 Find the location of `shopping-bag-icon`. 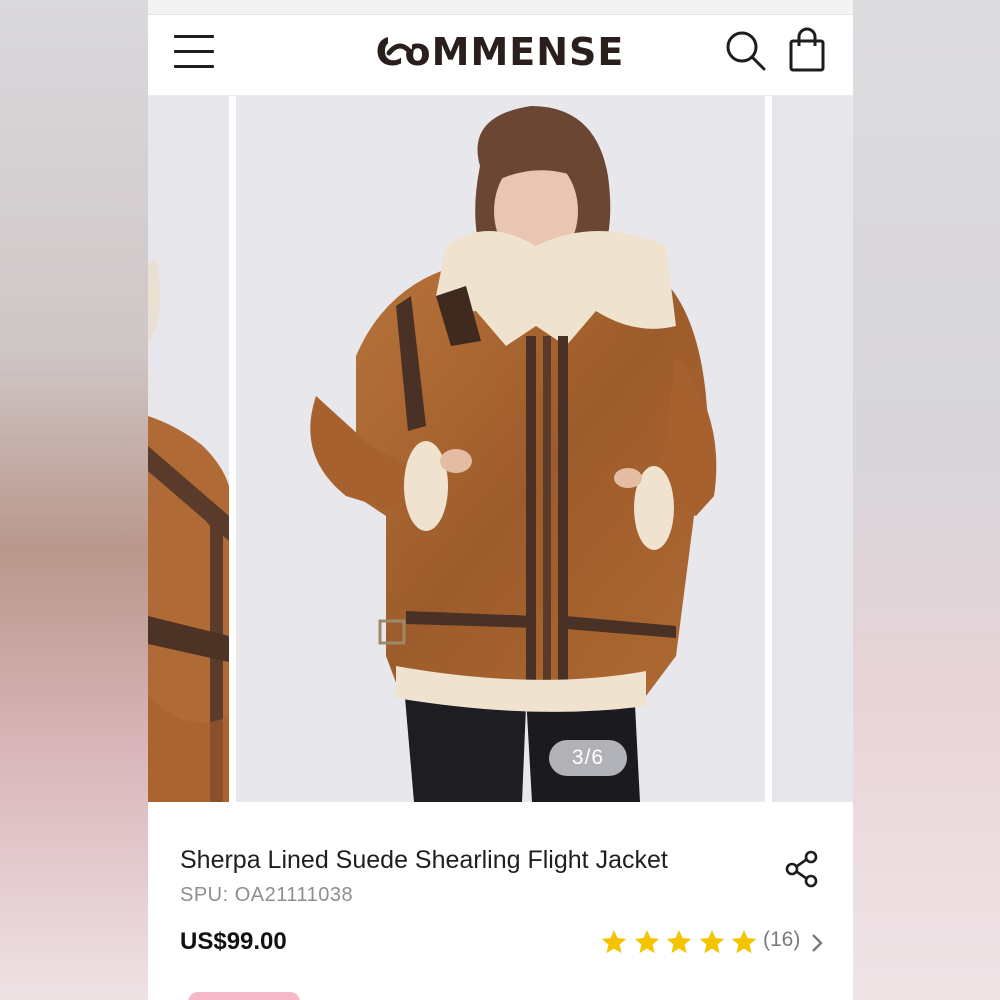

shopping-bag-icon is located at coordinates (808, 50).